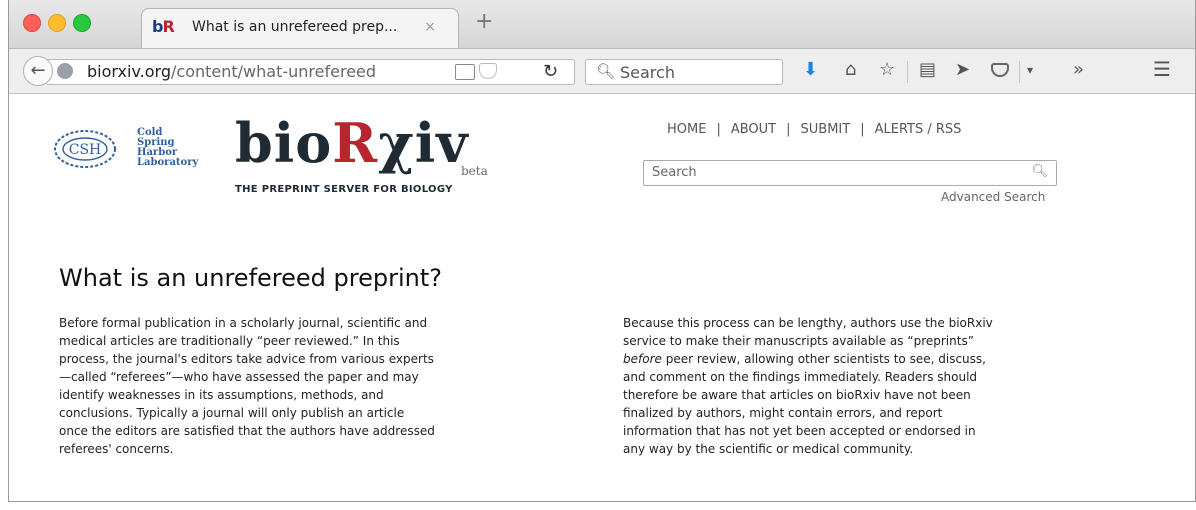 This screenshot has height=510, width=1196. I want to click on site-search-input: Search 🔍︎, so click(850, 173).